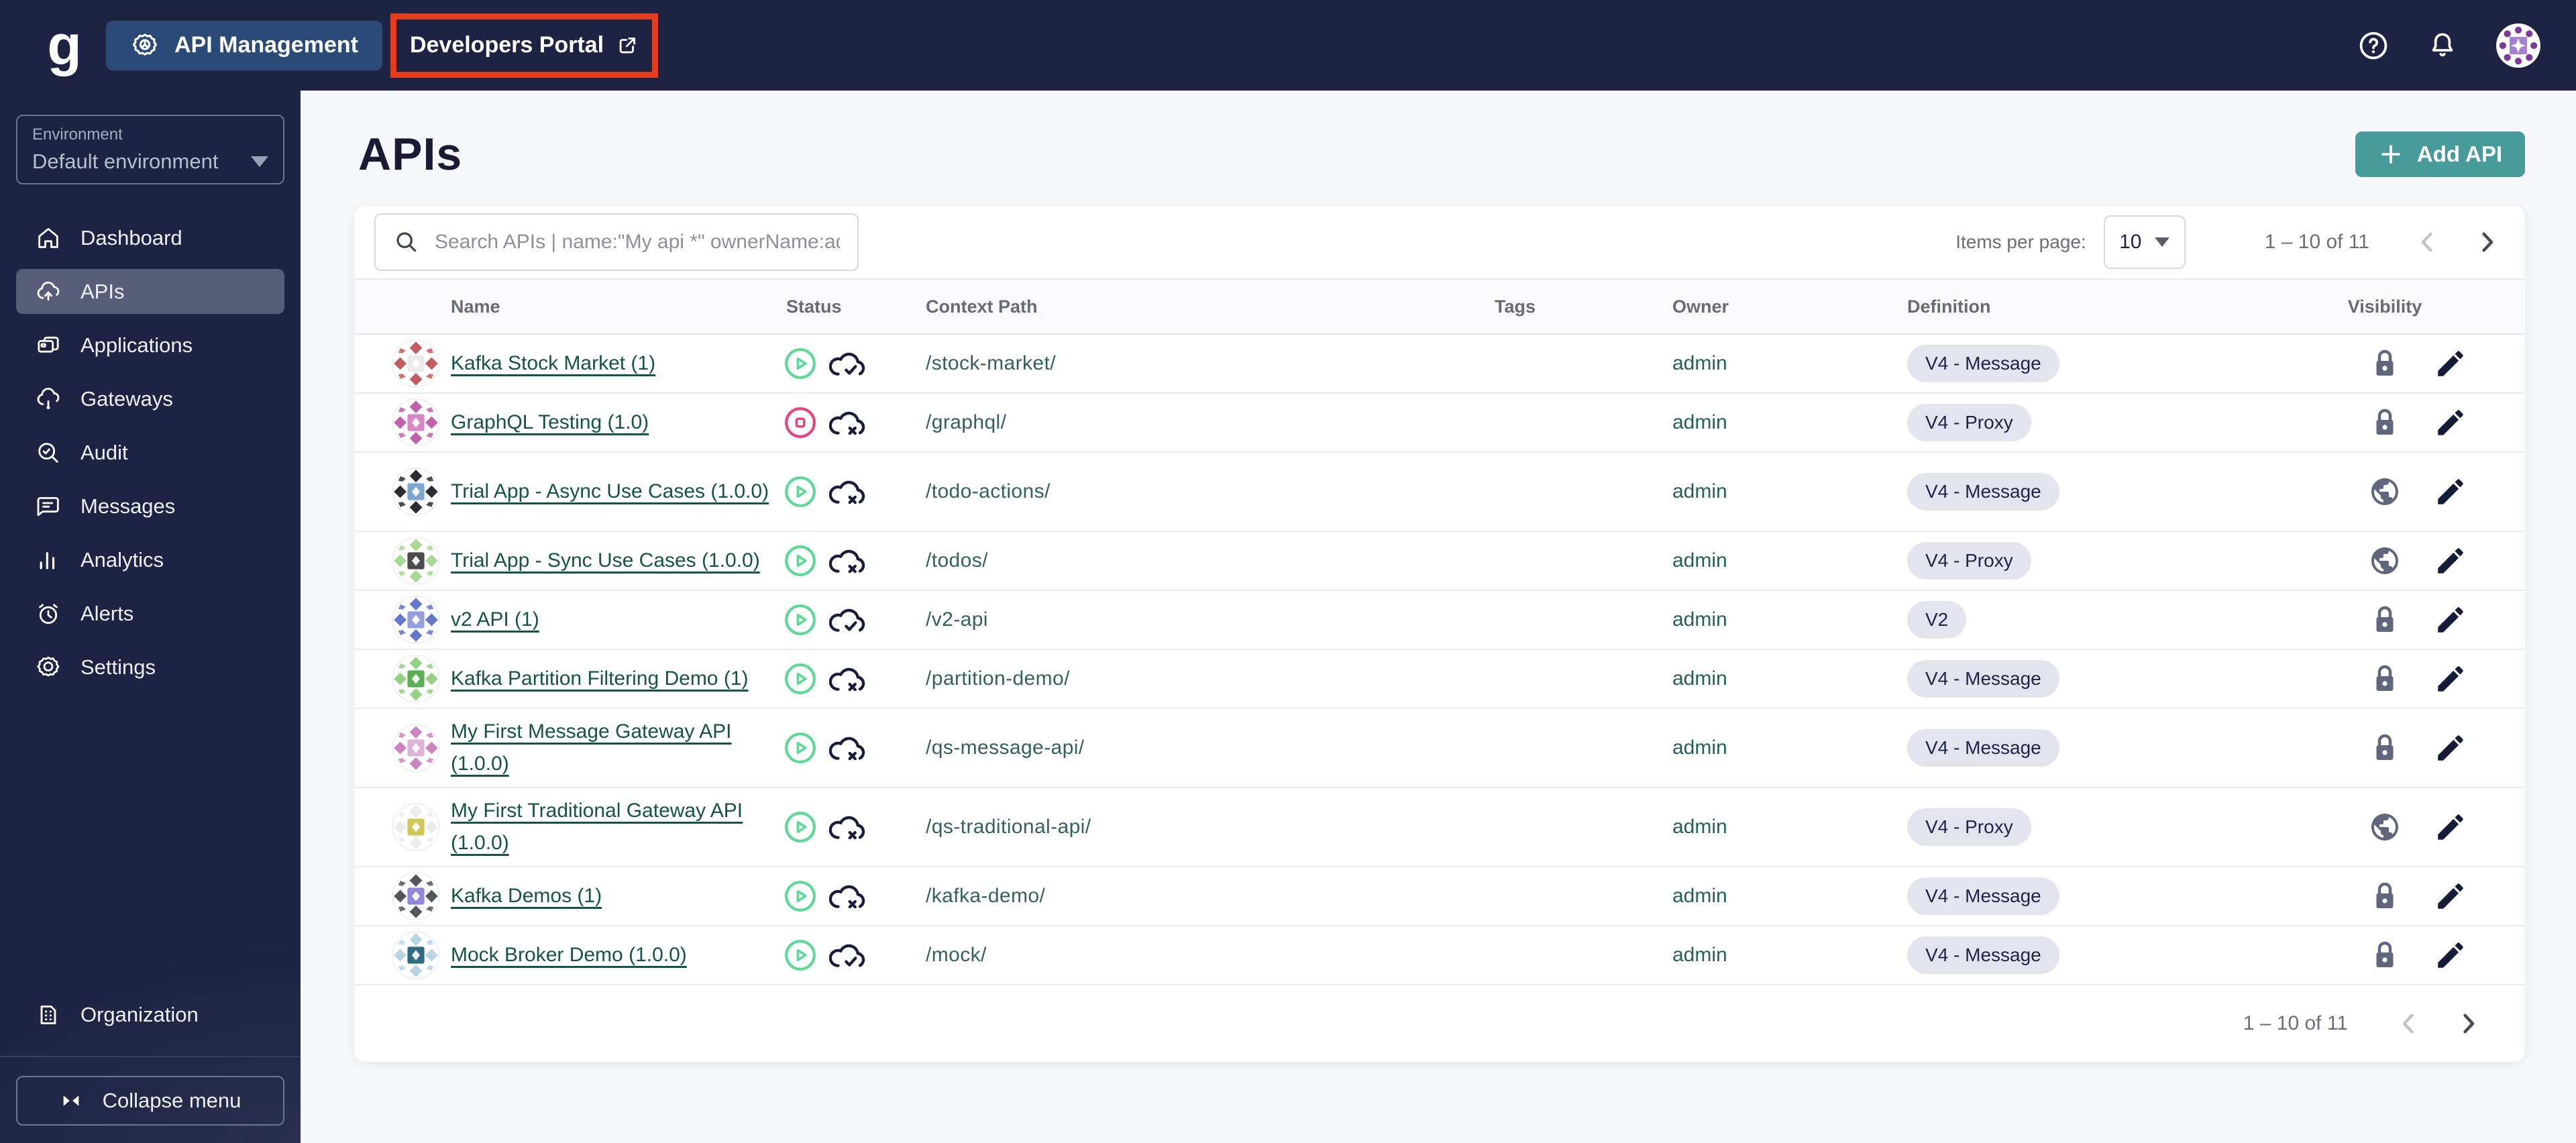 The image size is (2576, 1143). What do you see at coordinates (637, 243) in the screenshot?
I see `search-input` at bounding box center [637, 243].